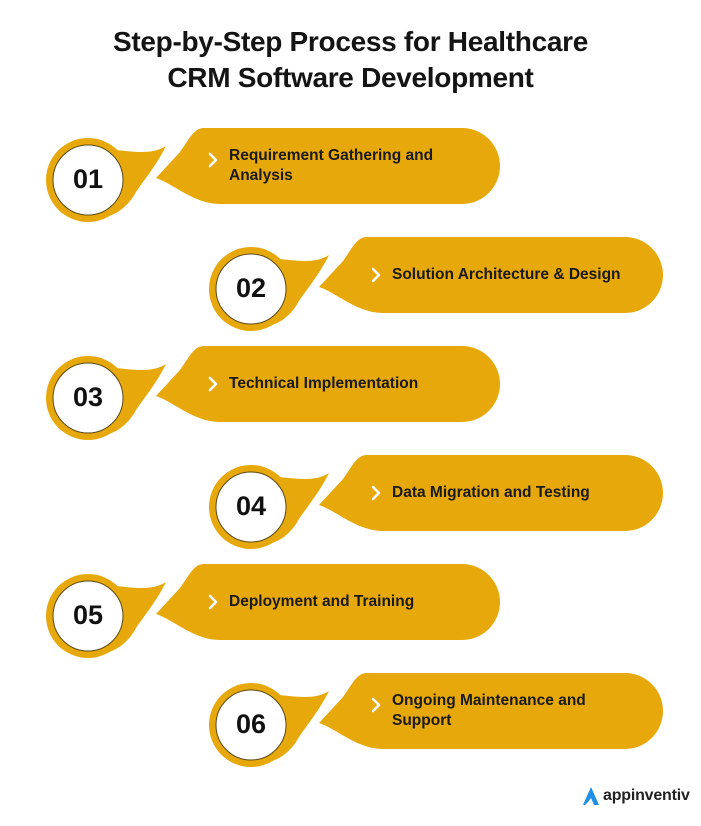  I want to click on step-label-line-1: Ongoing Maintenance and, so click(489, 700).